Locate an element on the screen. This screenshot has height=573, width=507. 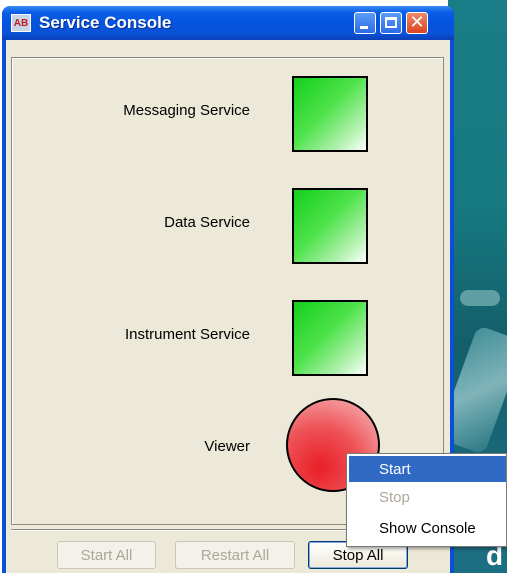
app-icon: AB is located at coordinates (21, 23).